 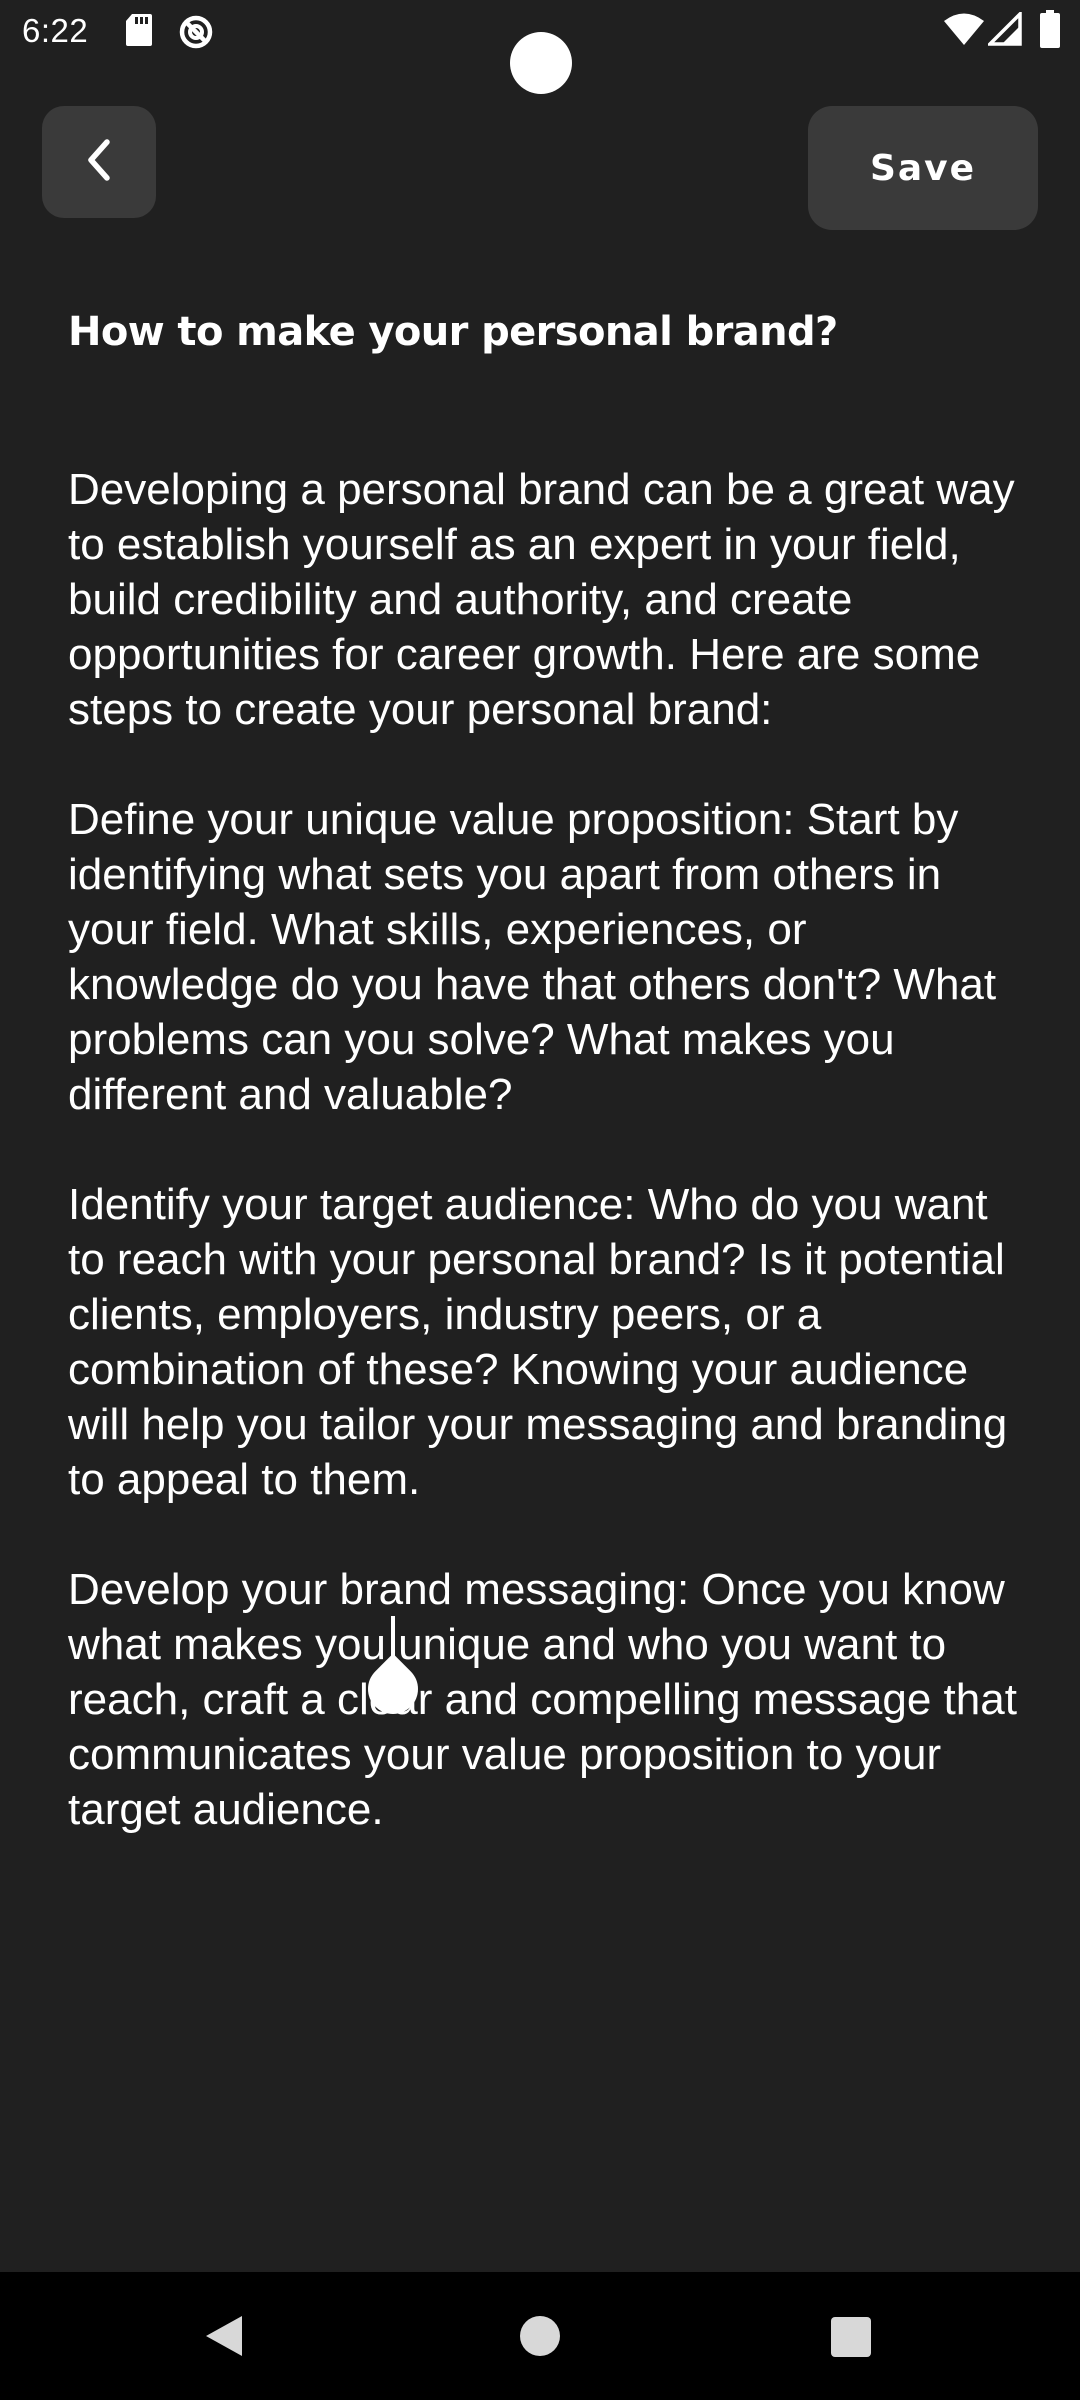 I want to click on chevron-left-icon, so click(x=99, y=162).